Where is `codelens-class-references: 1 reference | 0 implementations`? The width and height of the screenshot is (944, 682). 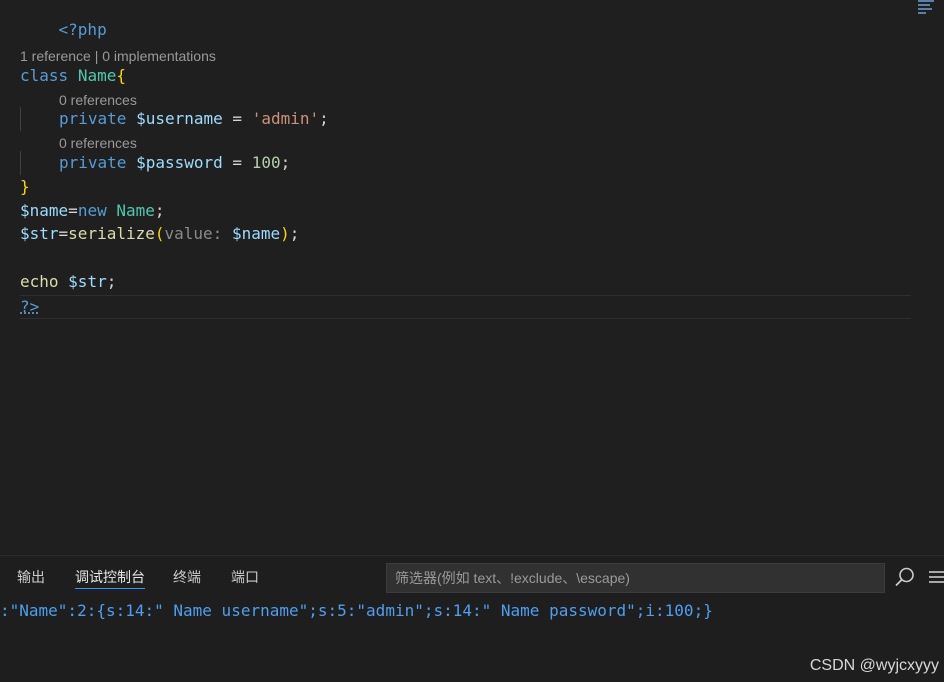 codelens-class-references: 1 reference | 0 implementations is located at coordinates (118, 56).